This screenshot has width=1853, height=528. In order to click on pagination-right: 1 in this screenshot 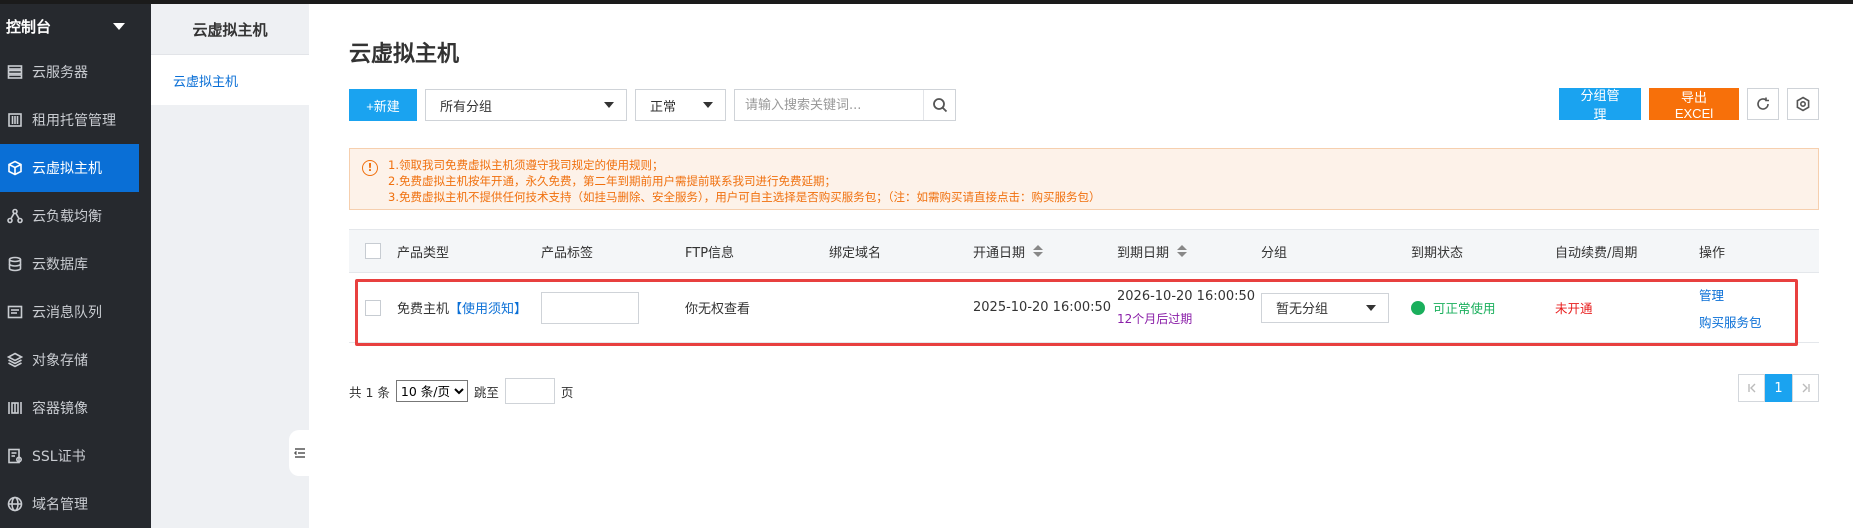, I will do `click(1778, 388)`.